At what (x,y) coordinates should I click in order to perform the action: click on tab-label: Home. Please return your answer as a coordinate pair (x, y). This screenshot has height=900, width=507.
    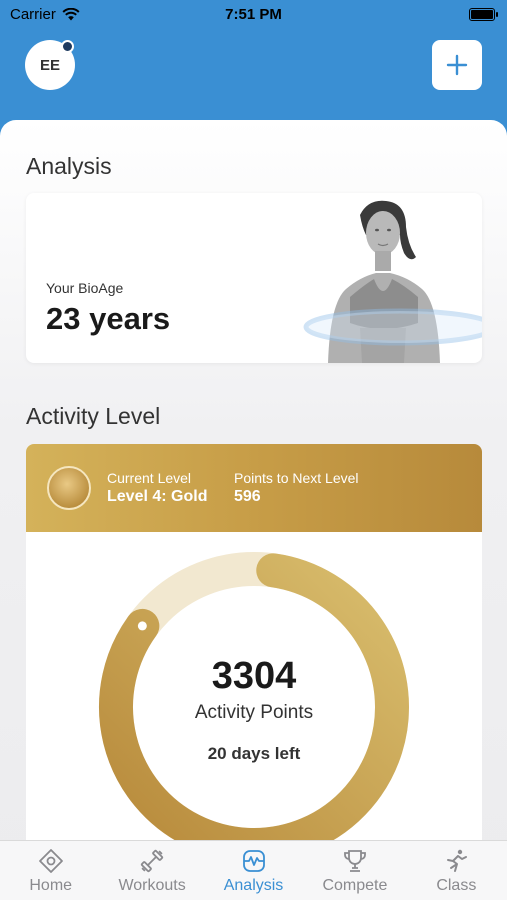
    Looking at the image, I should click on (51, 885).